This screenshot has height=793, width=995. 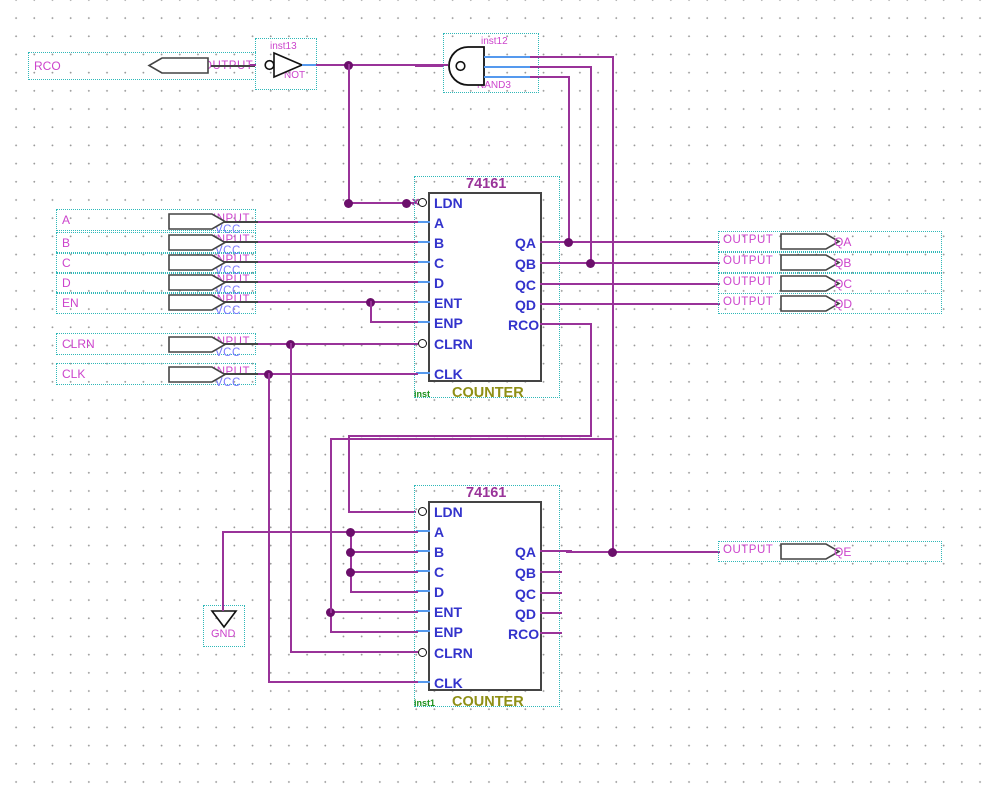 I want to click on wire-gnd-to-d2, so click(x=384, y=592).